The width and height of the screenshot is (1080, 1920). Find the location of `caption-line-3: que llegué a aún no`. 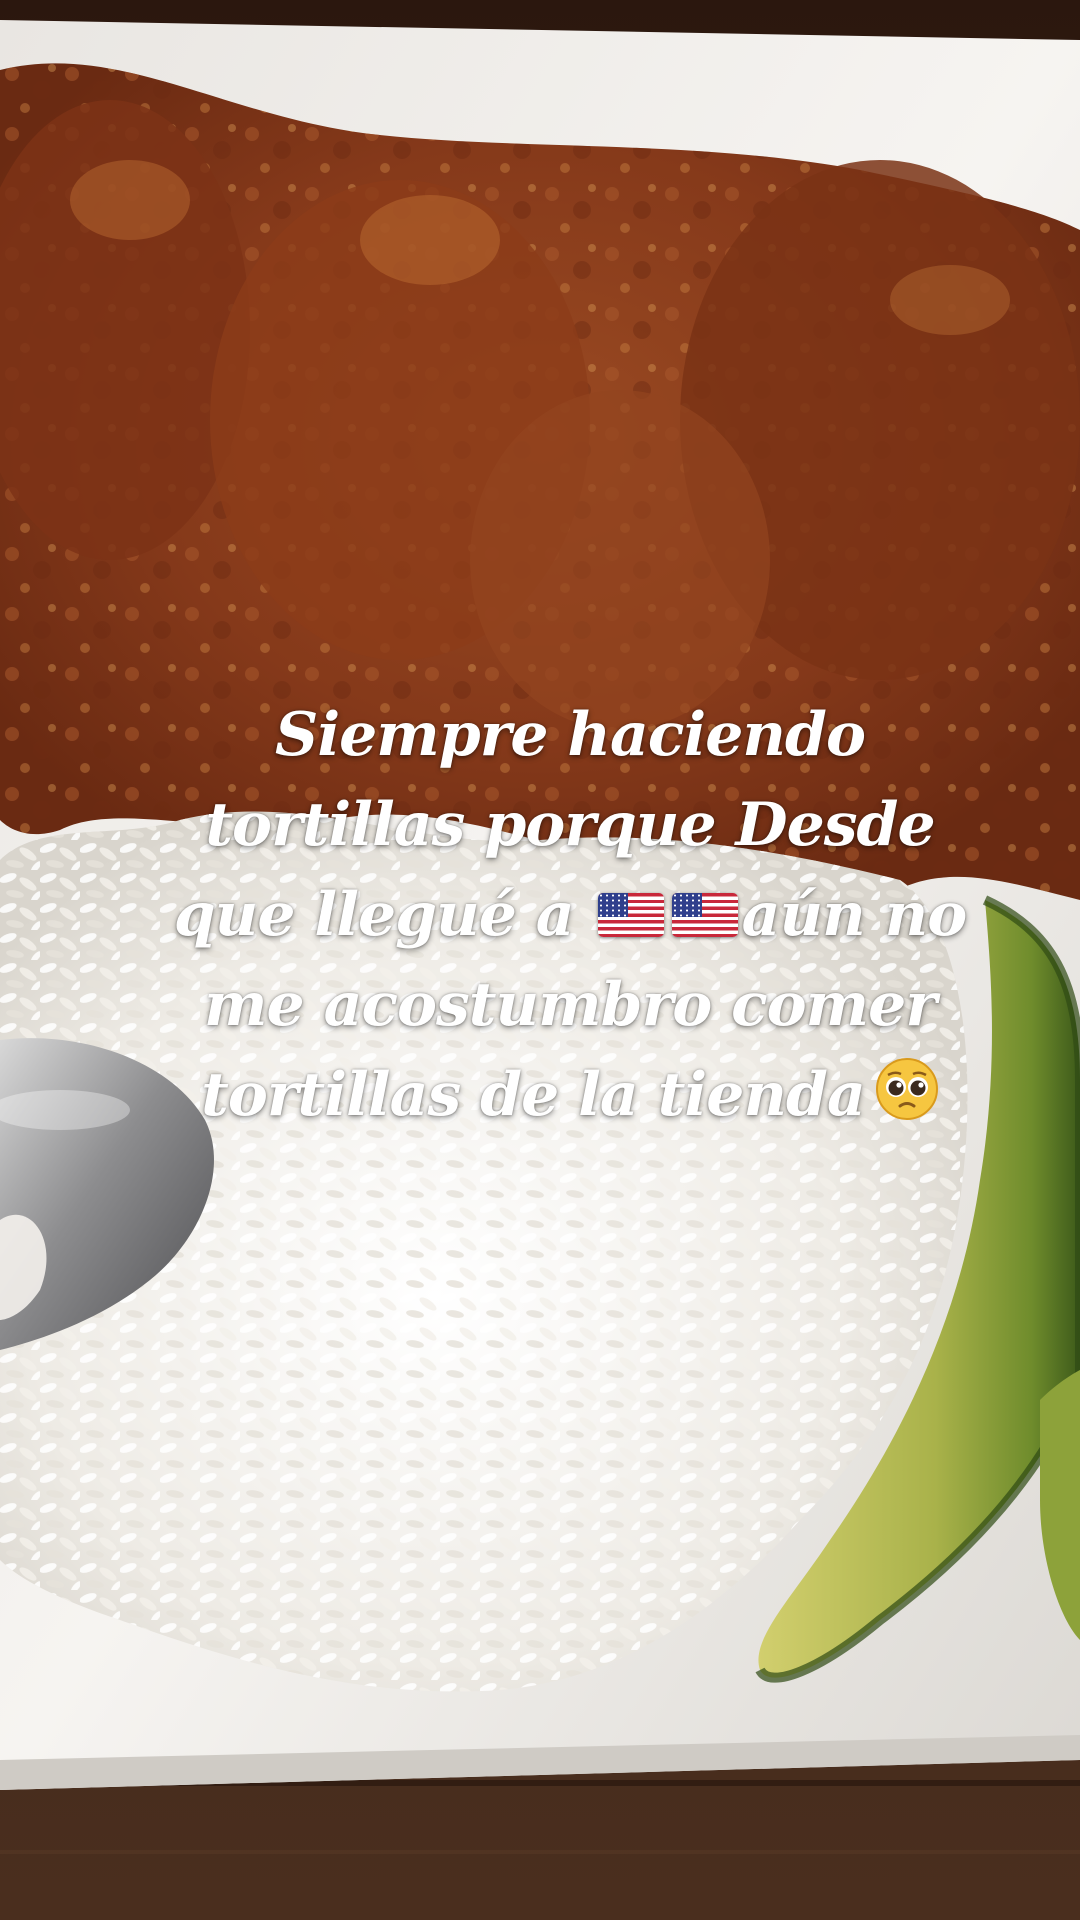

caption-line-3: que llegué a aún no is located at coordinates (570, 915).